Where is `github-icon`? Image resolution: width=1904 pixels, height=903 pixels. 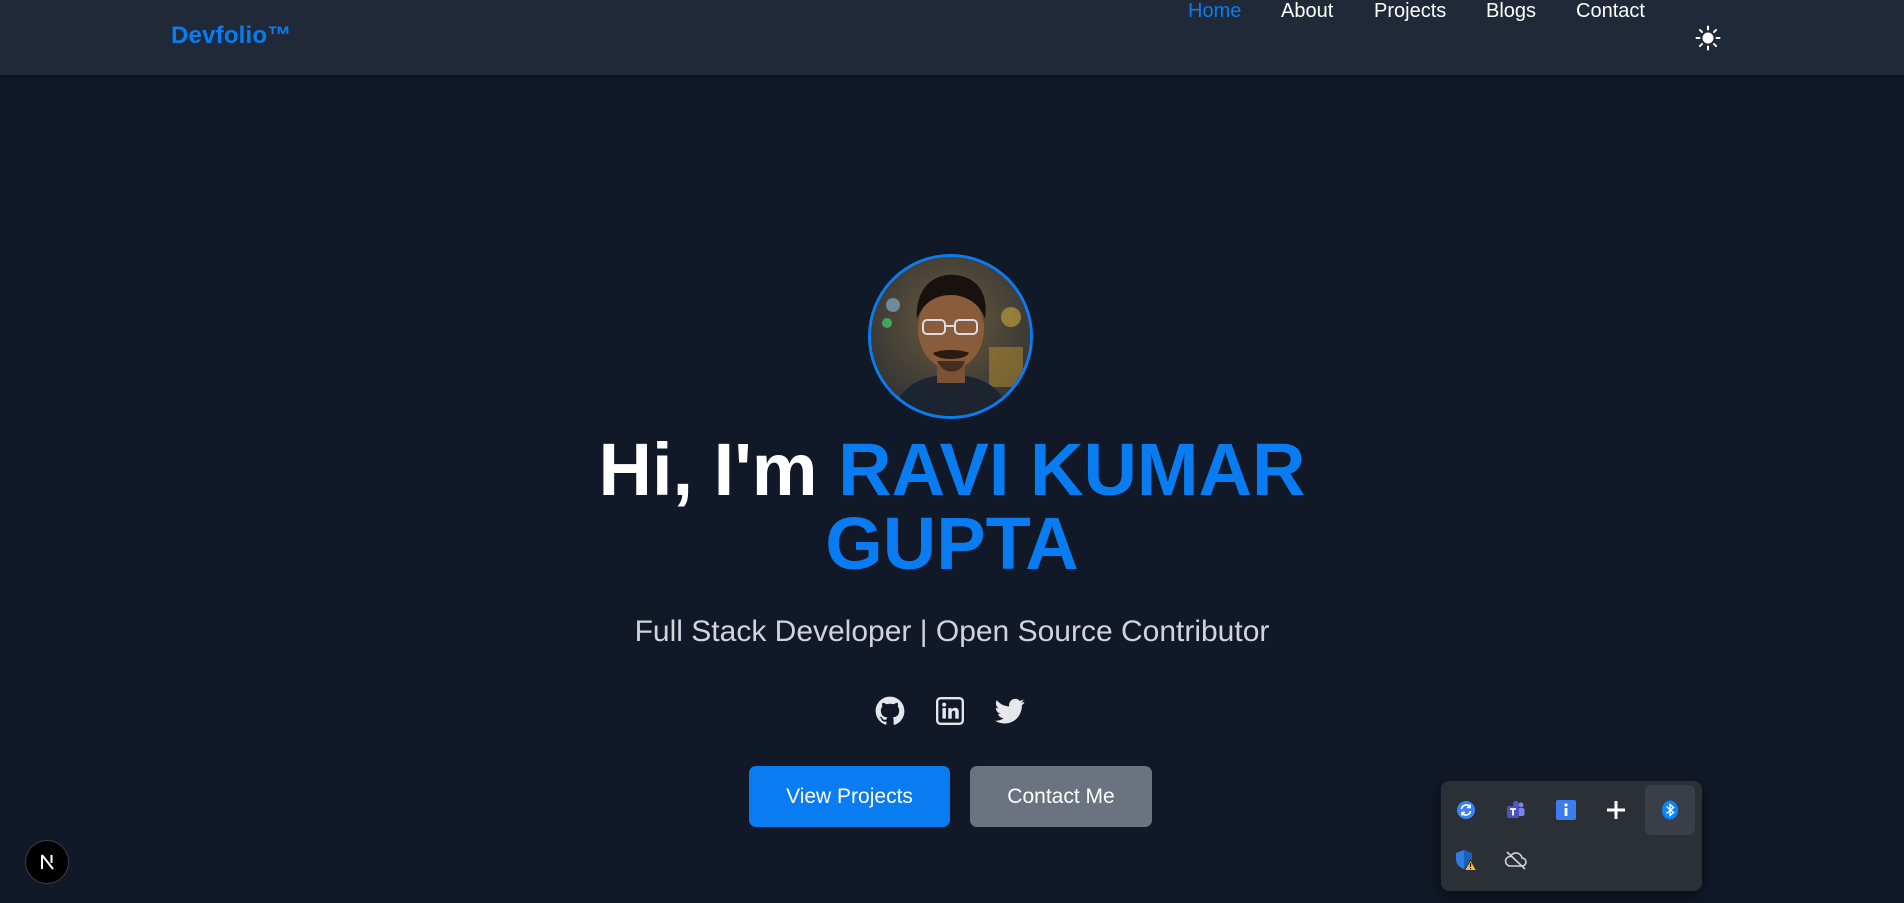 github-icon is located at coordinates (890, 710).